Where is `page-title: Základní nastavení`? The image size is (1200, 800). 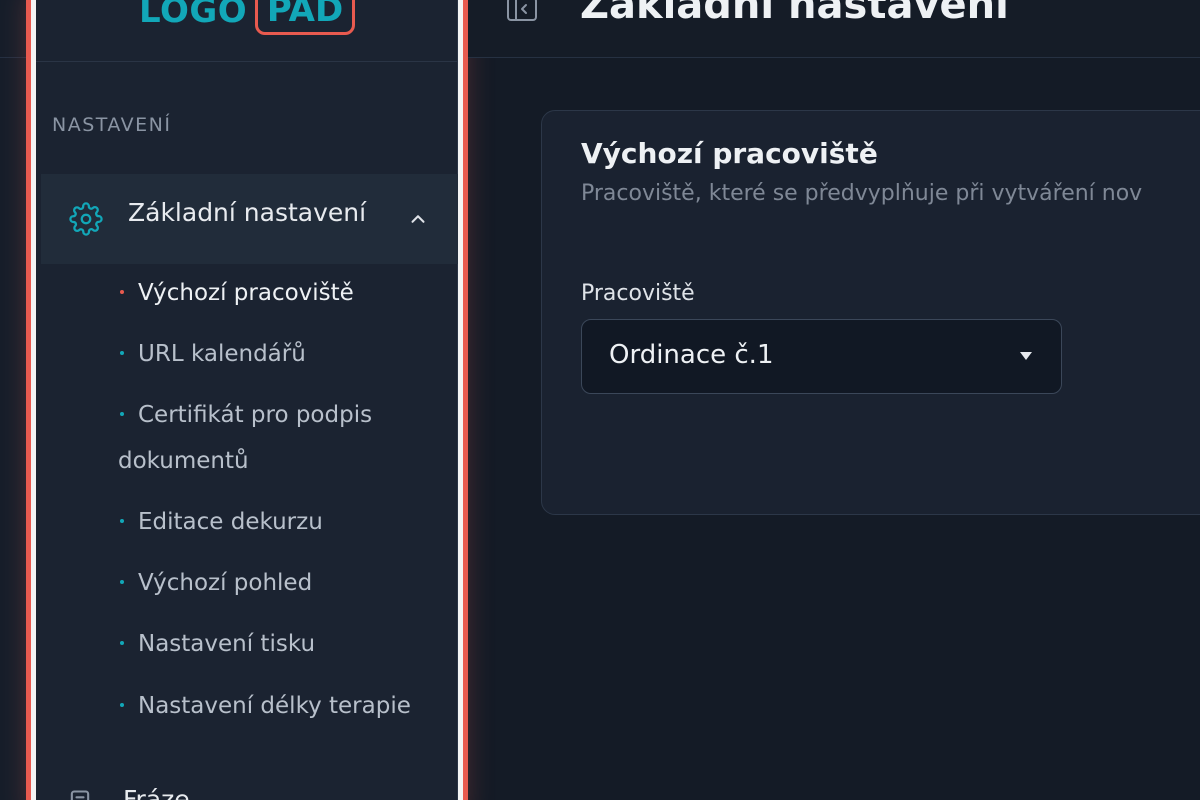
page-title: Základní nastavení is located at coordinates (794, 14).